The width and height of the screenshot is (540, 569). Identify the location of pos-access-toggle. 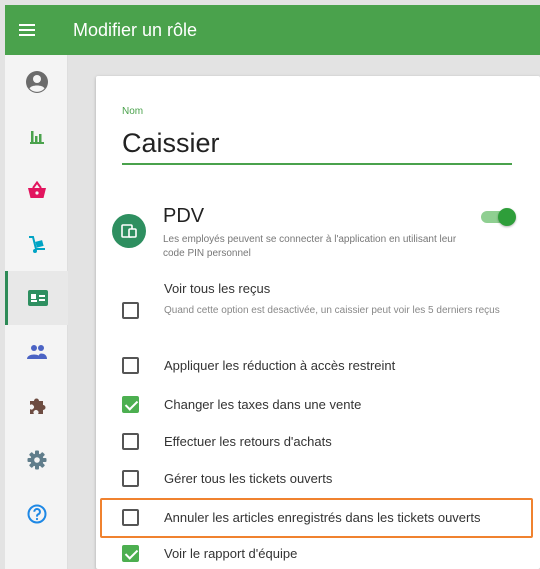
(498, 217).